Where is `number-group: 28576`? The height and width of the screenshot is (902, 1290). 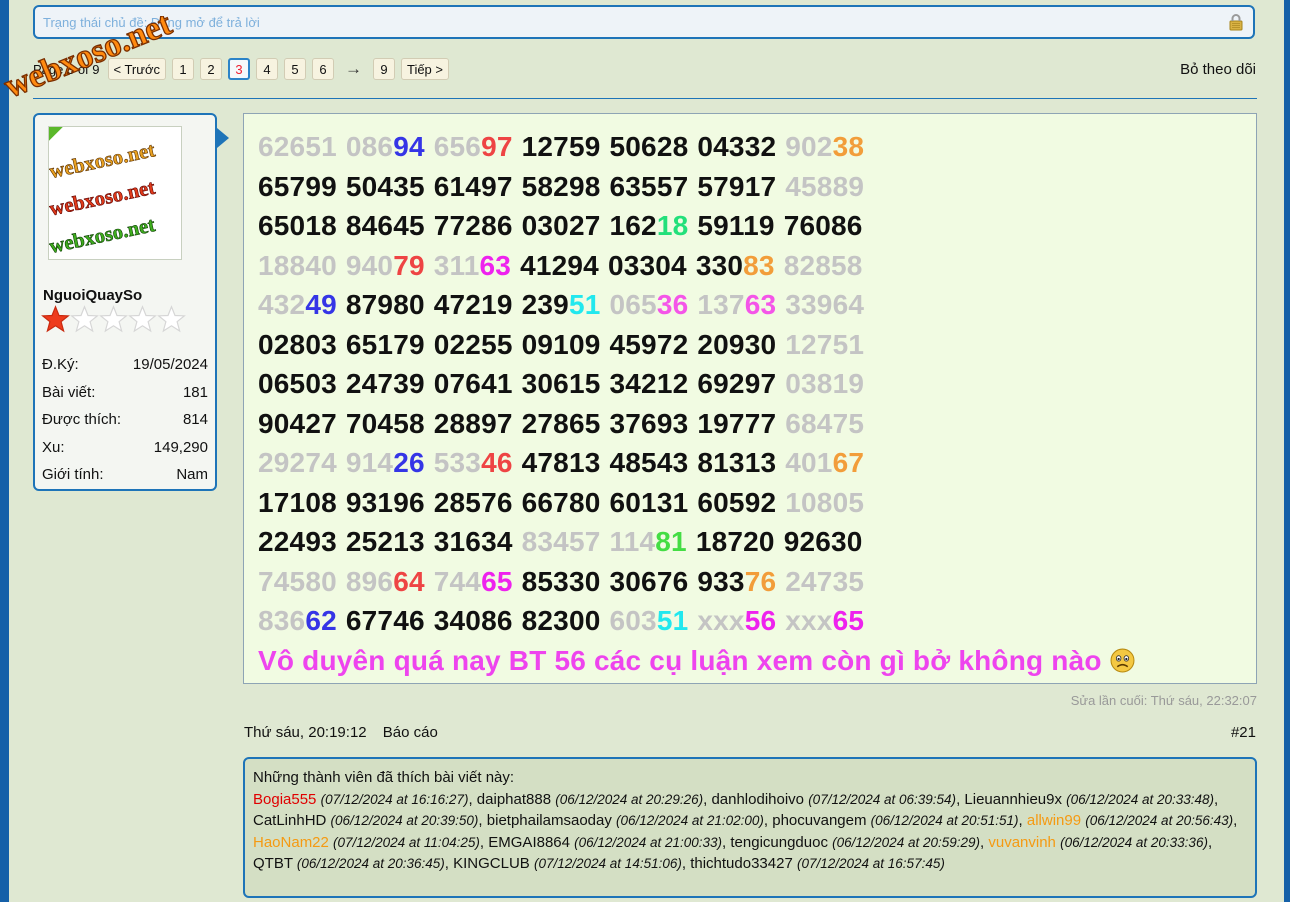 number-group: 28576 is located at coordinates (473, 502).